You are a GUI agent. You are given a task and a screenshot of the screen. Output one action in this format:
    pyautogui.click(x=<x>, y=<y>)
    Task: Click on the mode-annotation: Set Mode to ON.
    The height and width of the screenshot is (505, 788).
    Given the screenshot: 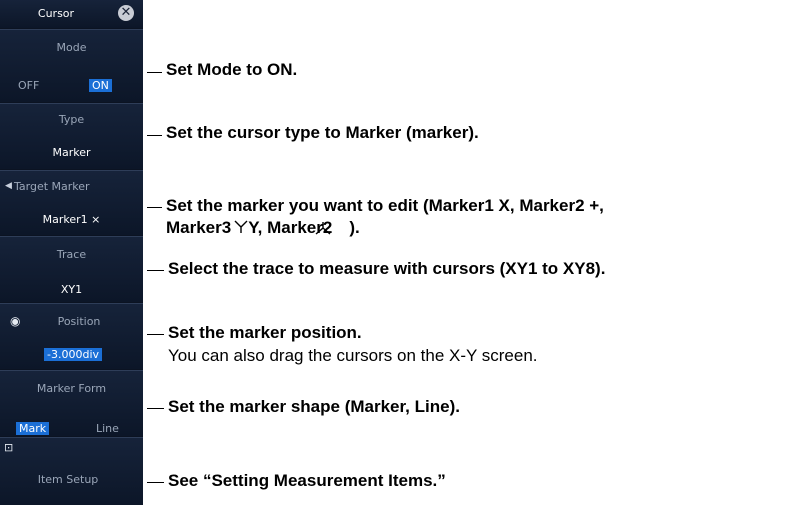 What is the action you would take?
    pyautogui.click(x=232, y=69)
    